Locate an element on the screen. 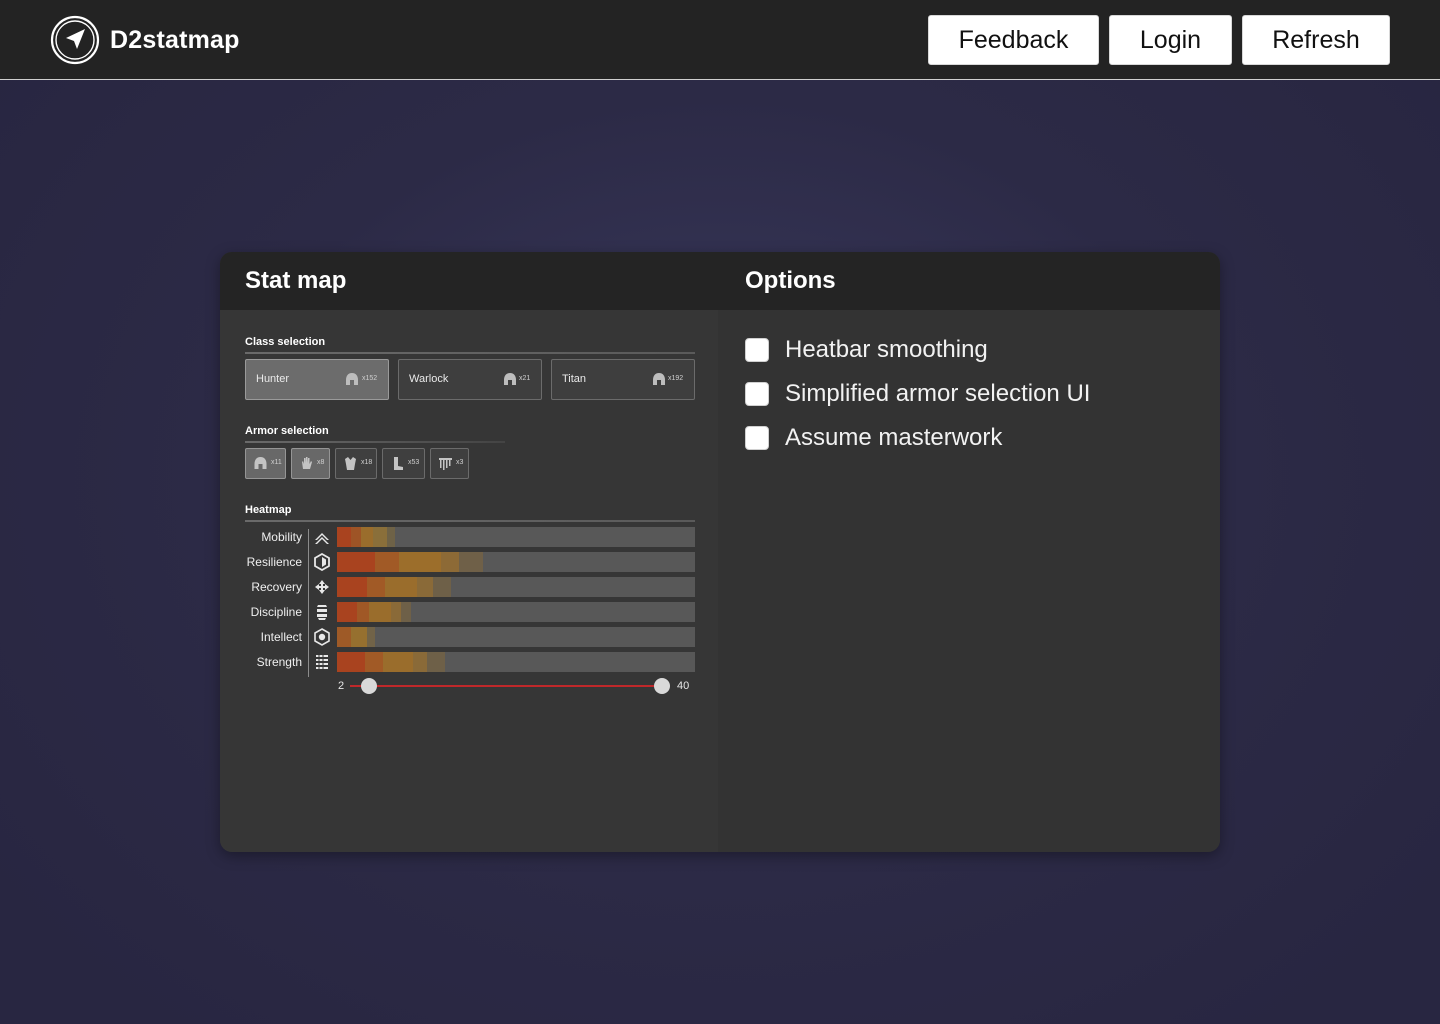 This screenshot has height=1024, width=1440. top-bar: D2statmap Feedback Login Refresh is located at coordinates (720, 40).